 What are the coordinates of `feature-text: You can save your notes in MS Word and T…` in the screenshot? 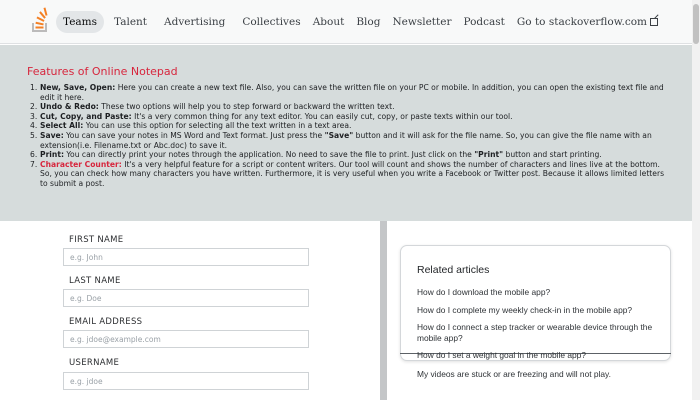 It's located at (194, 135).